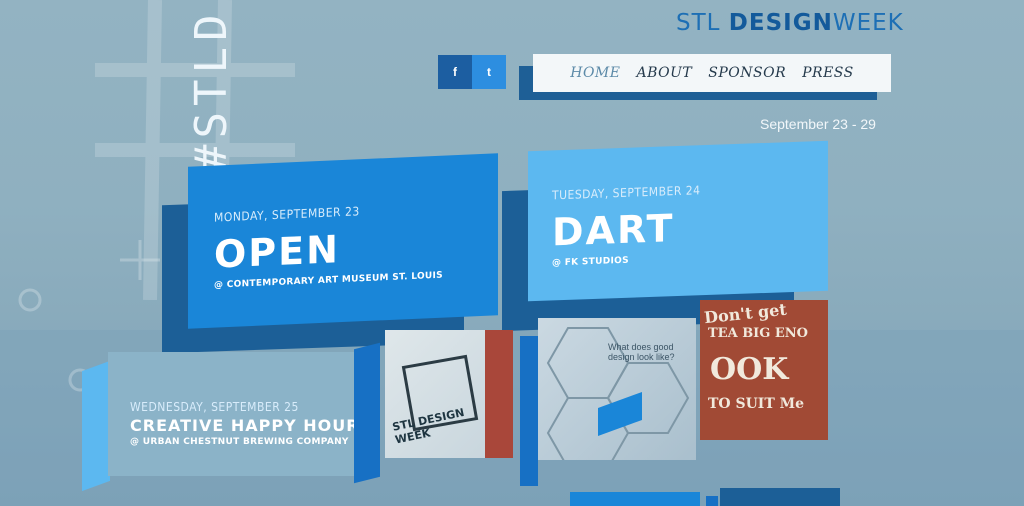 This screenshot has height=506, width=1024. Describe the element at coordinates (529, 411) in the screenshot. I see `tile-edge` at that location.